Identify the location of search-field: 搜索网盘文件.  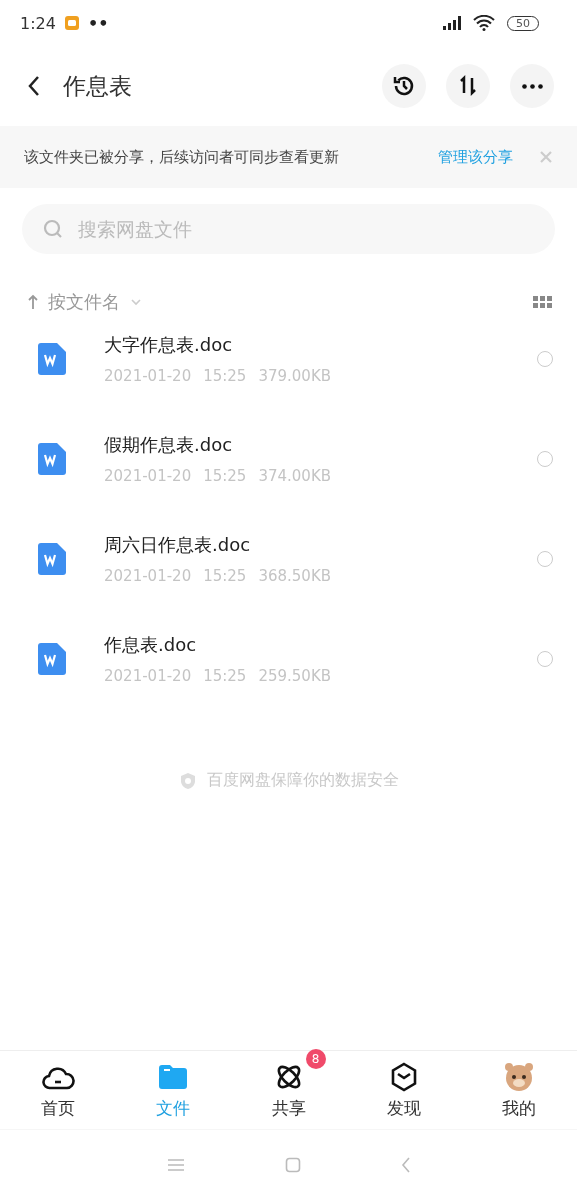
(288, 229).